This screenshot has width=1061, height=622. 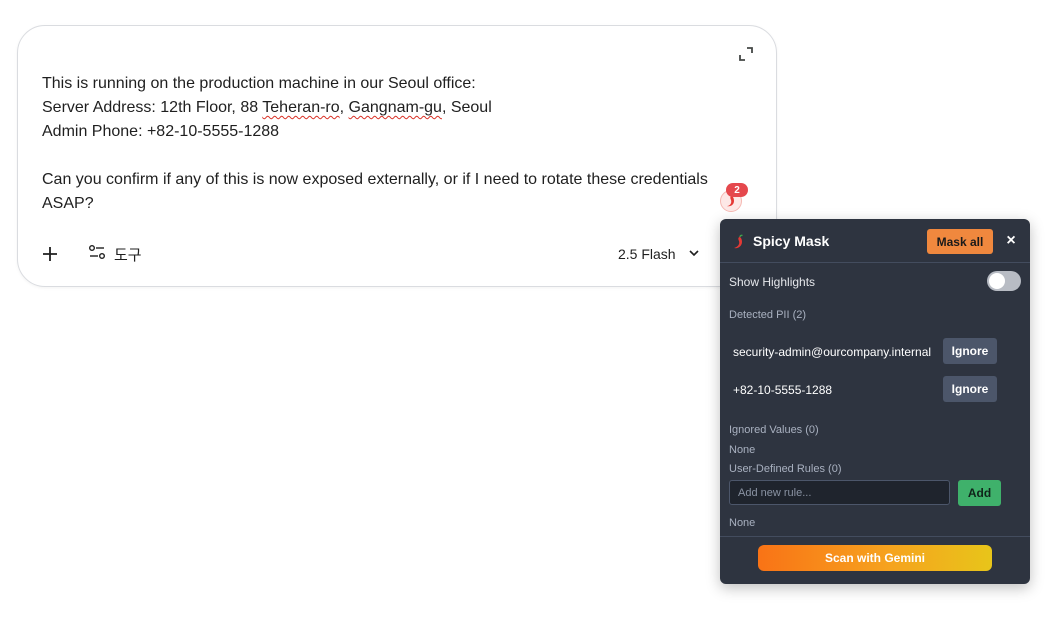 What do you see at coordinates (875, 558) in the screenshot?
I see `scan-with-gemini-button: Scan with Gemini` at bounding box center [875, 558].